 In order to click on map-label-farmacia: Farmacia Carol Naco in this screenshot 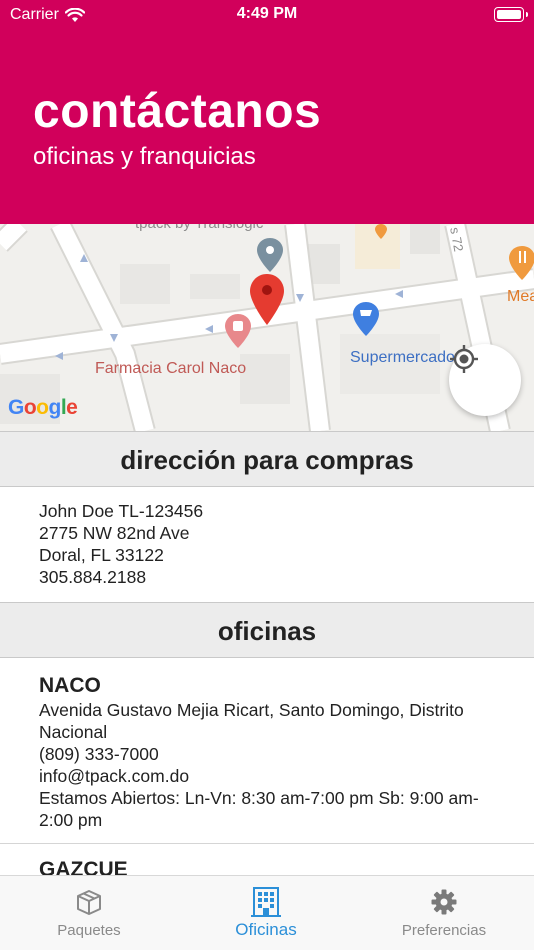, I will do `click(171, 368)`.